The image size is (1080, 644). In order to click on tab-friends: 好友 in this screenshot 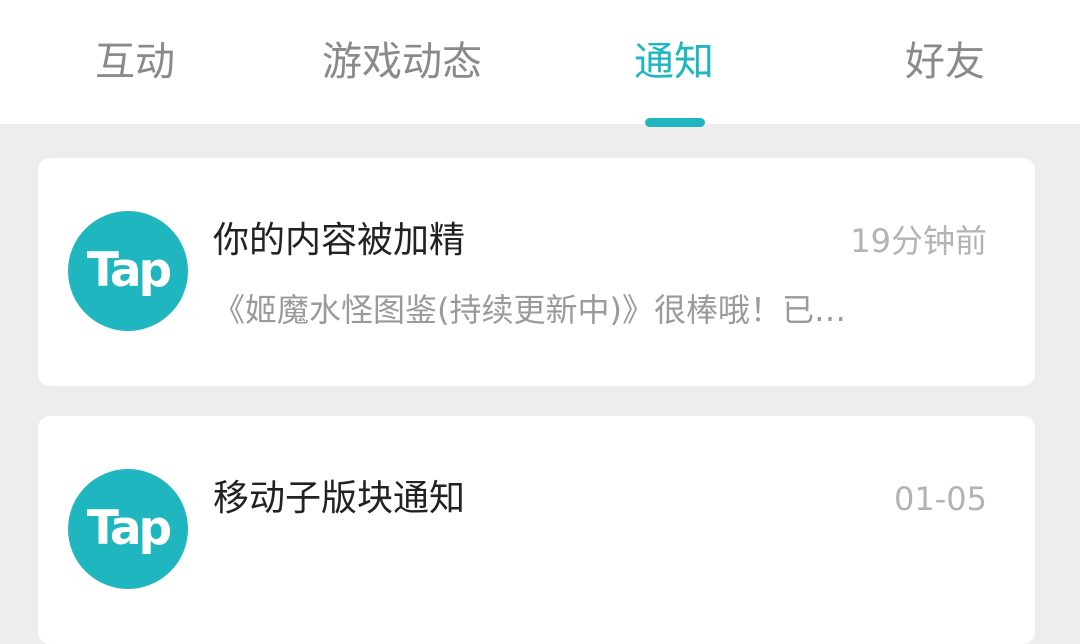, I will do `click(945, 62)`.